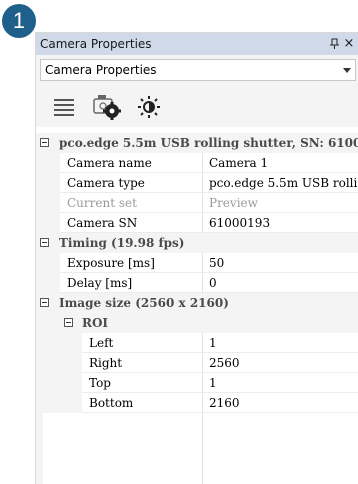 The width and height of the screenshot is (358, 484). What do you see at coordinates (64, 104) in the screenshot?
I see `list-icon` at bounding box center [64, 104].